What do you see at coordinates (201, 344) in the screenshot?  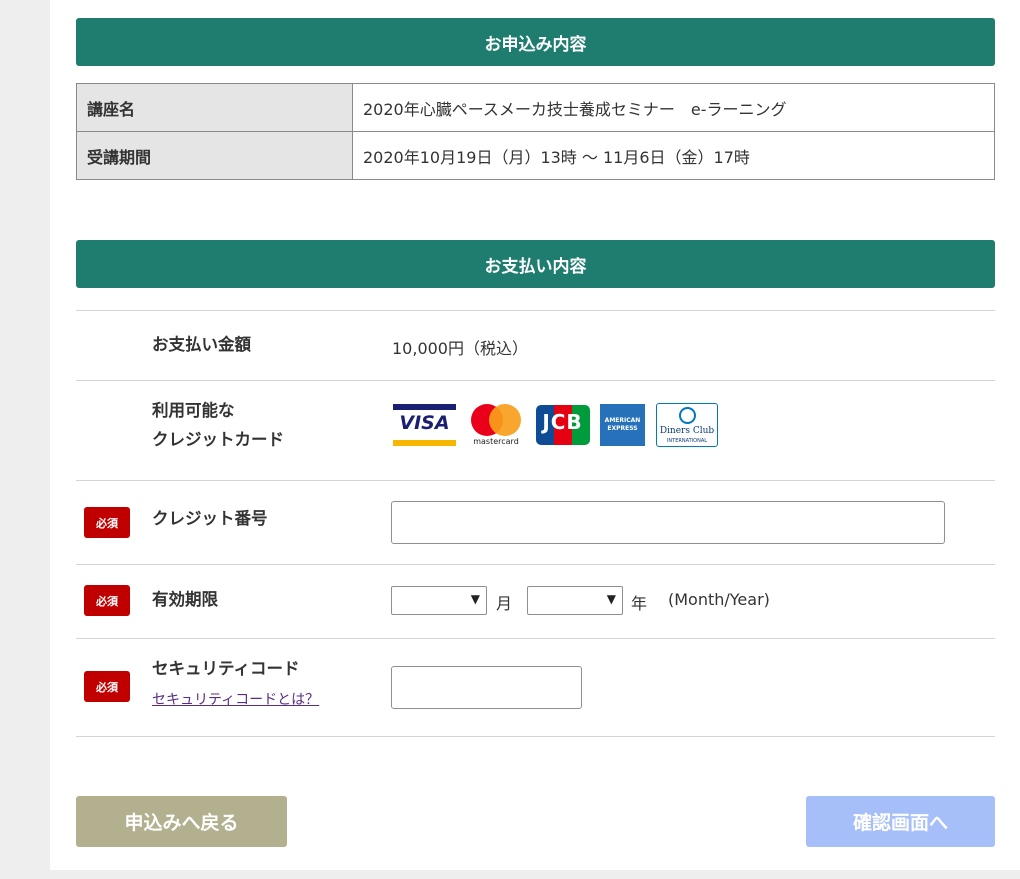 I see `amount-label: お支払い金額` at bounding box center [201, 344].